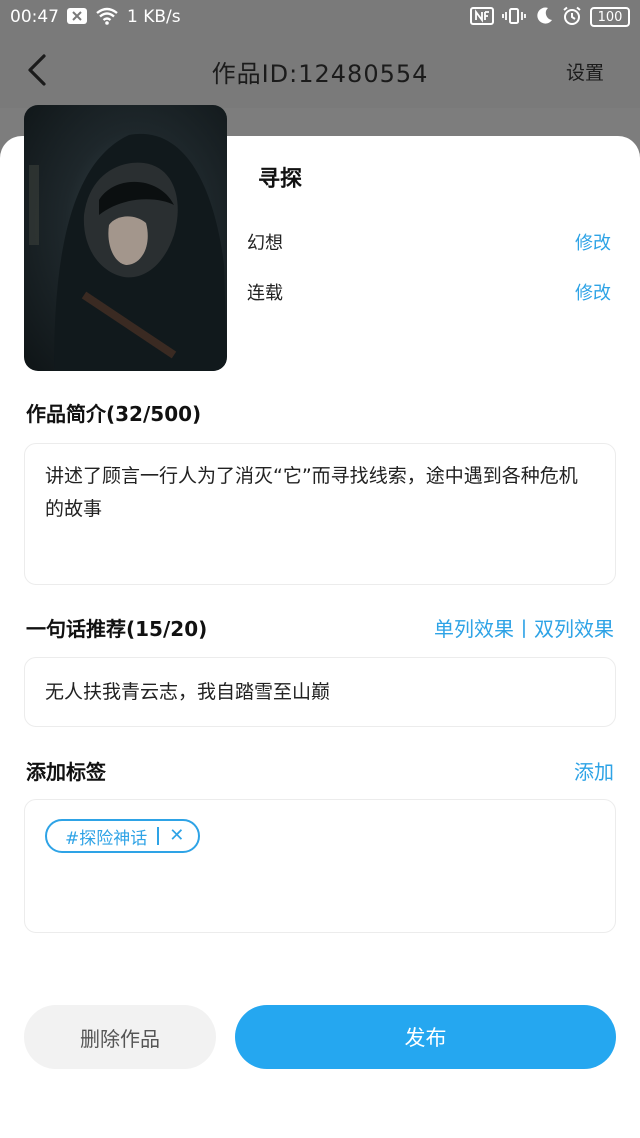 This screenshot has width=640, height=1138. Describe the element at coordinates (524, 627) in the screenshot. I see `layout-effect-toggle: 单列效果丨双列效果` at that location.